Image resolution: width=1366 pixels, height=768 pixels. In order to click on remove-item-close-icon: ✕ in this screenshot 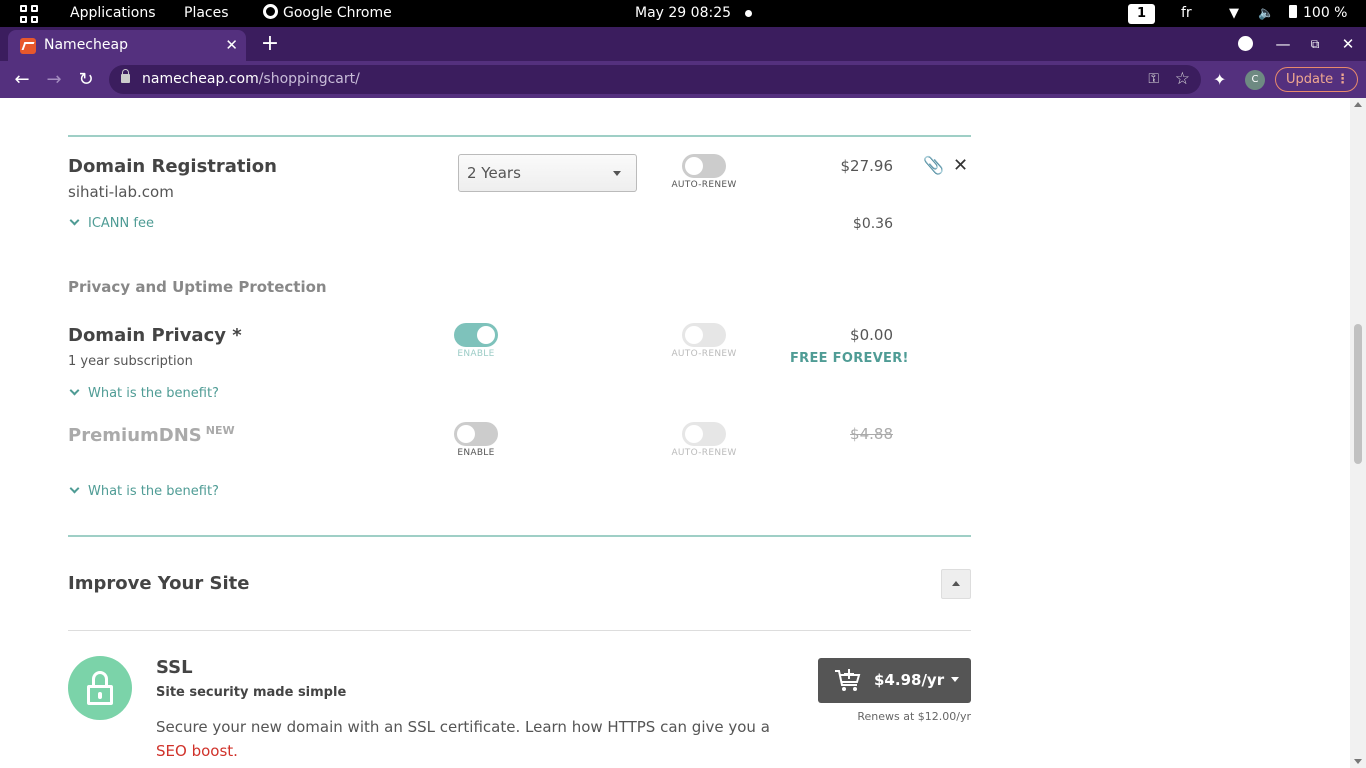, I will do `click(960, 165)`.